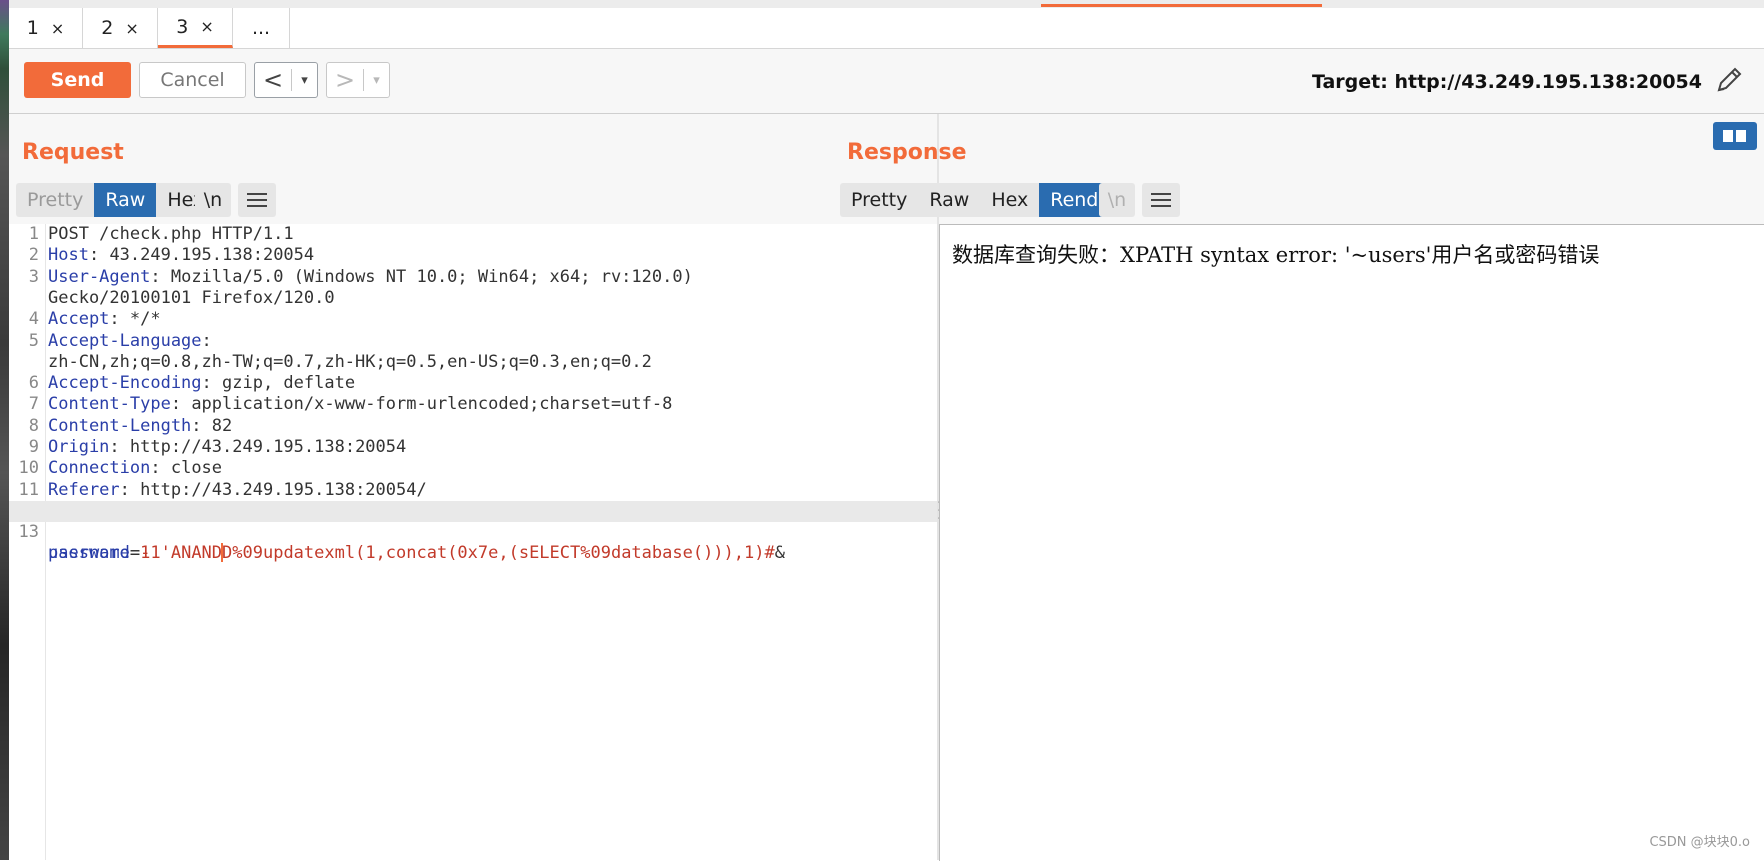  What do you see at coordinates (1741, 136) in the screenshot?
I see `layout-pane-right` at bounding box center [1741, 136].